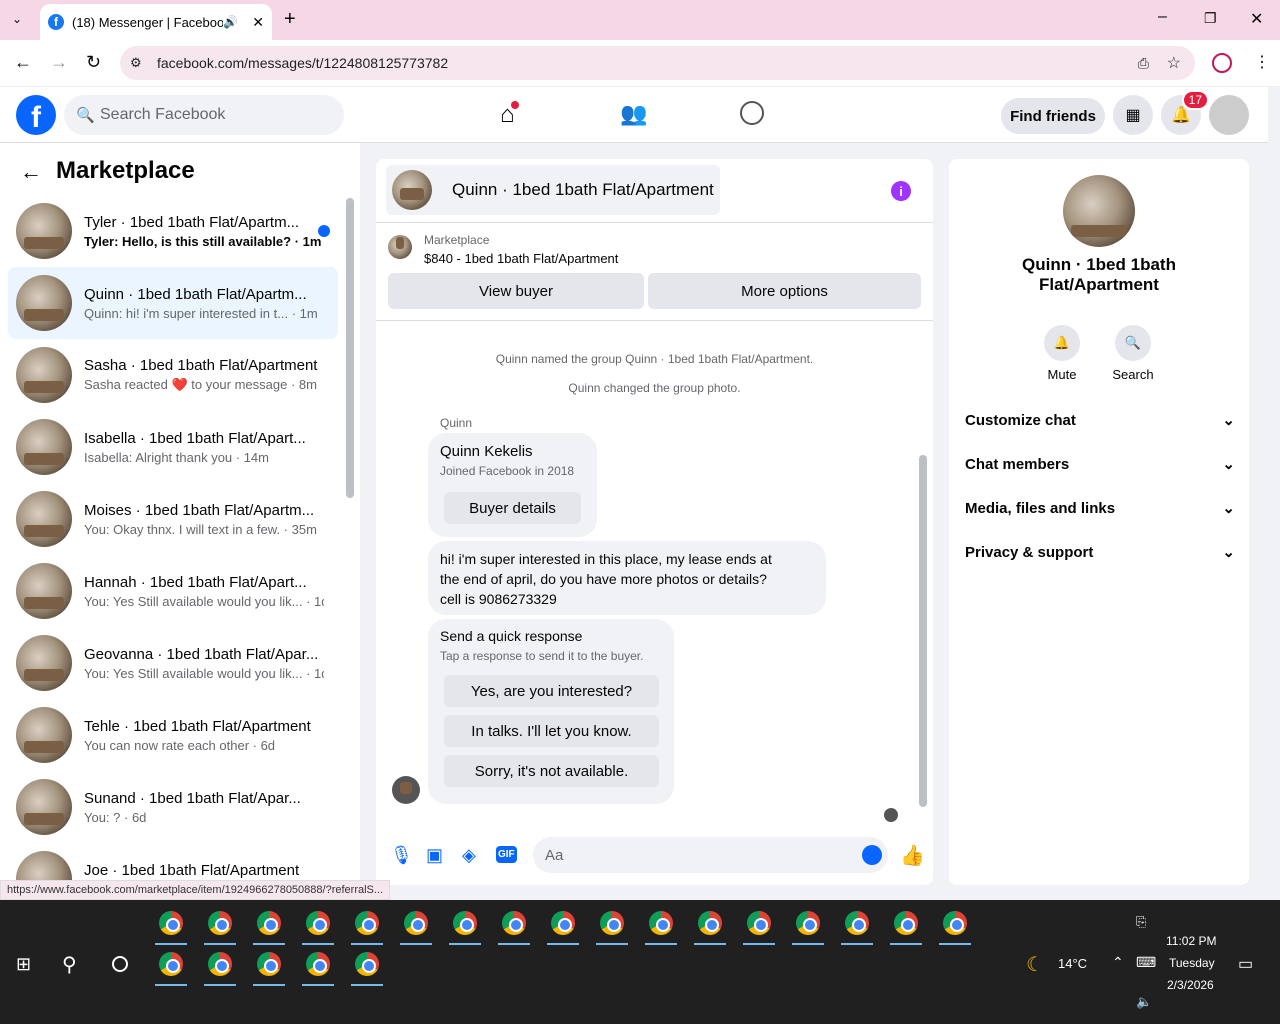 The width and height of the screenshot is (1280, 1024). I want to click on clock-date: 2/3/2026, so click(1190, 985).